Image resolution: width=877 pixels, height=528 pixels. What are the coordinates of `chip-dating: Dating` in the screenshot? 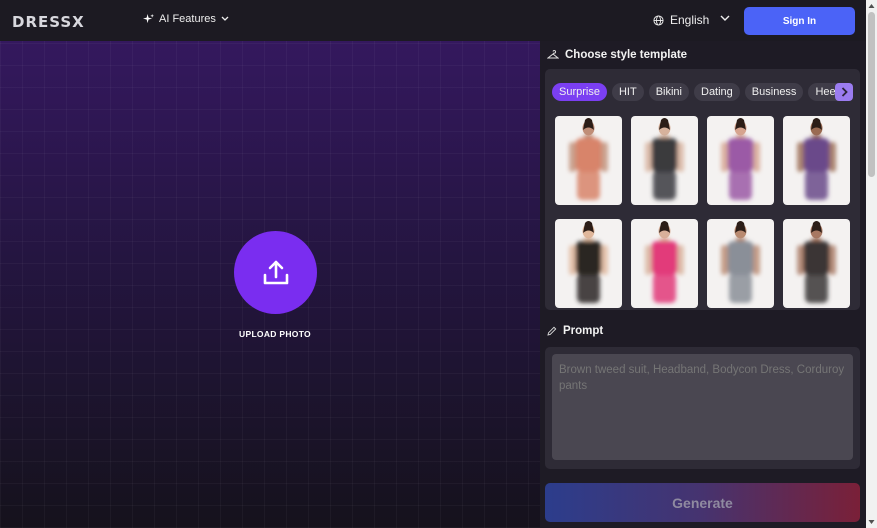 It's located at (717, 92).